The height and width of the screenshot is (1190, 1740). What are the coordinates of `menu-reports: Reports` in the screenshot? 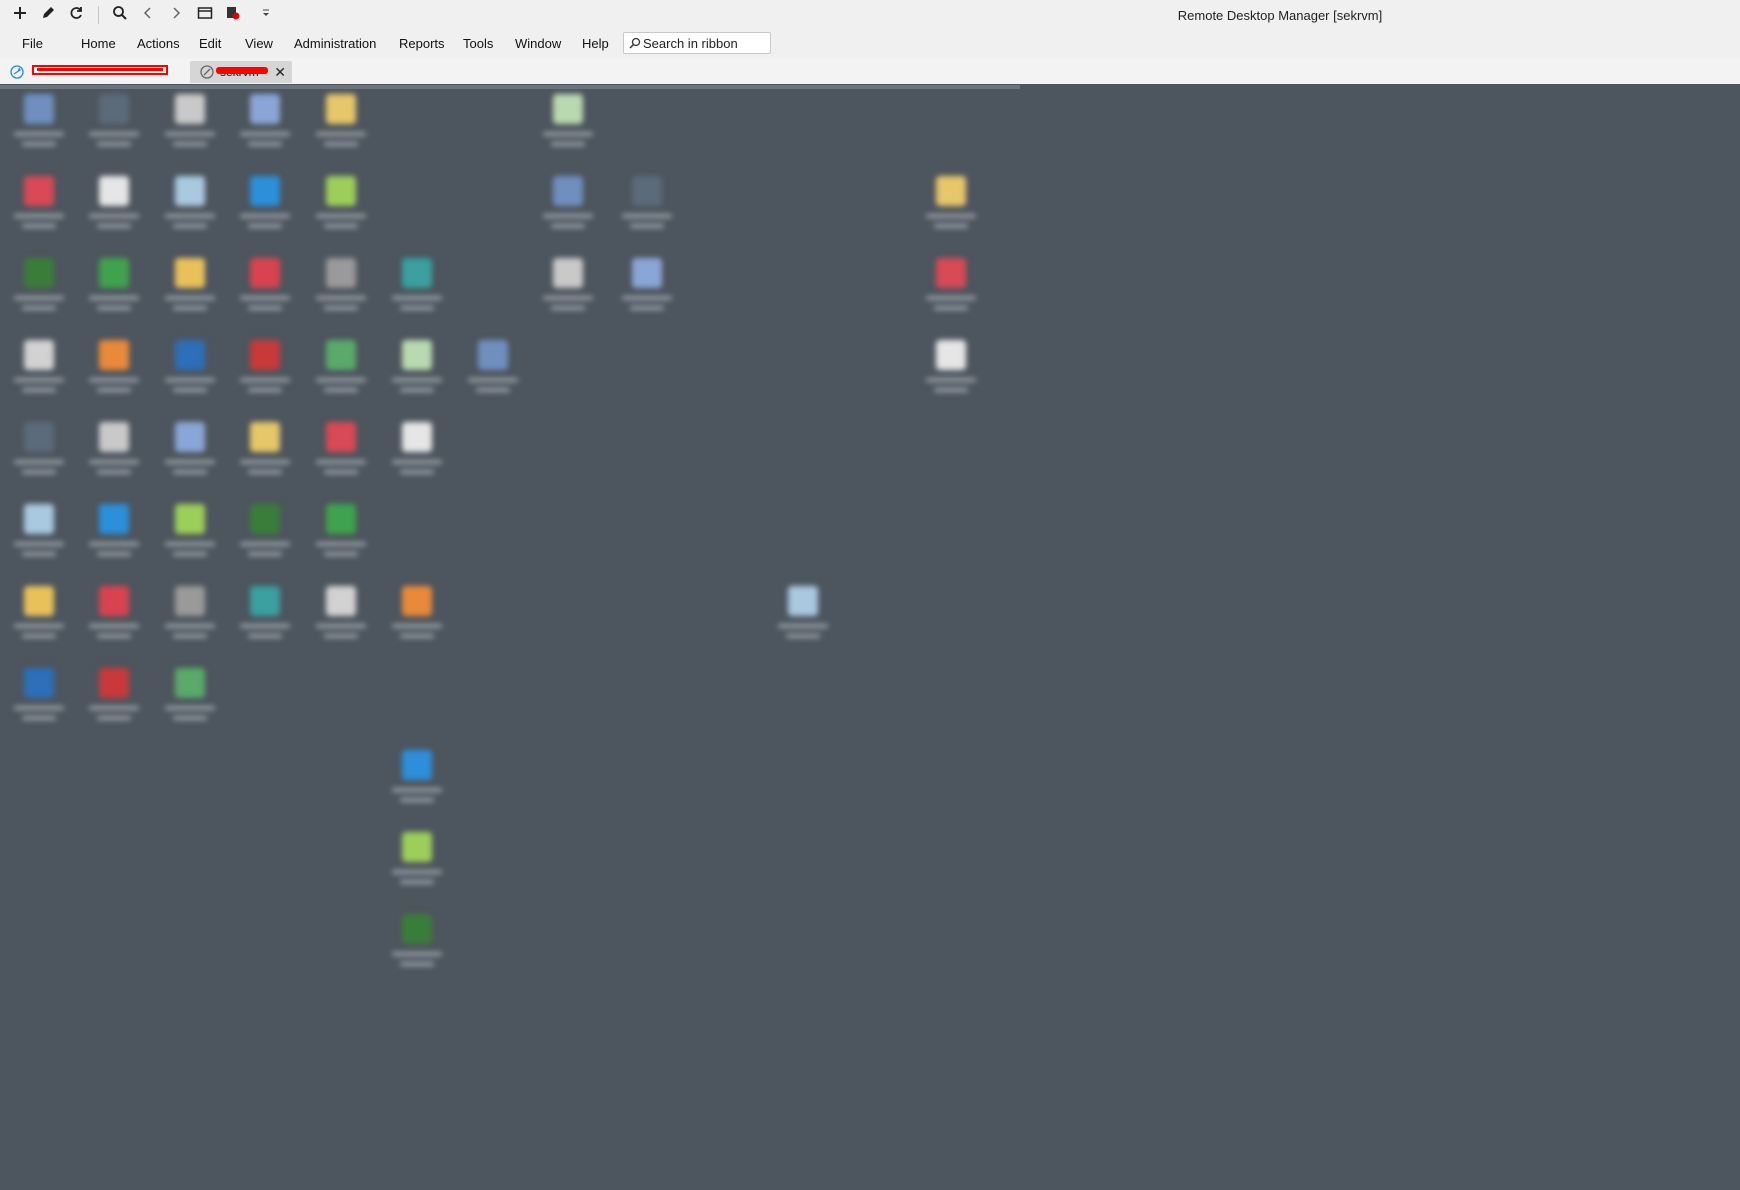 It's located at (422, 43).